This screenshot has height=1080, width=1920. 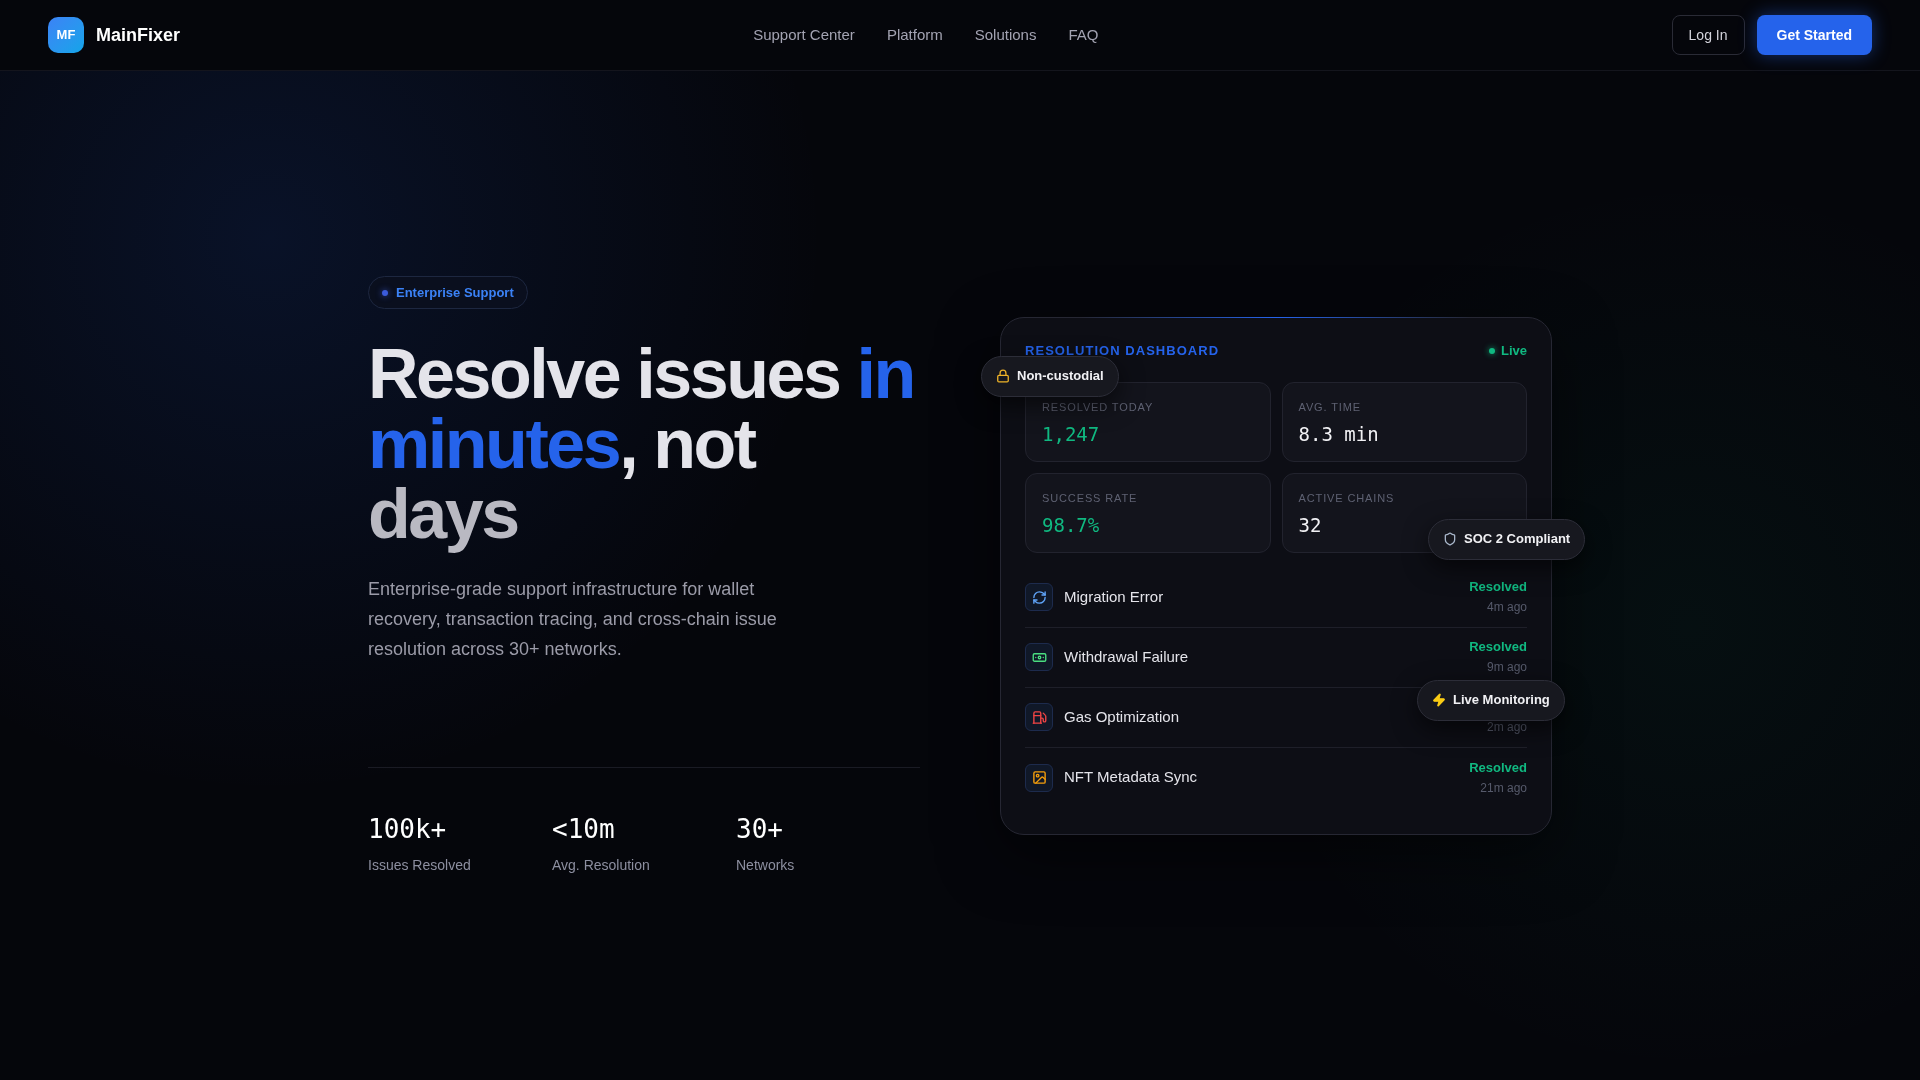 I want to click on issue-name: Migration Error, so click(x=1114, y=596).